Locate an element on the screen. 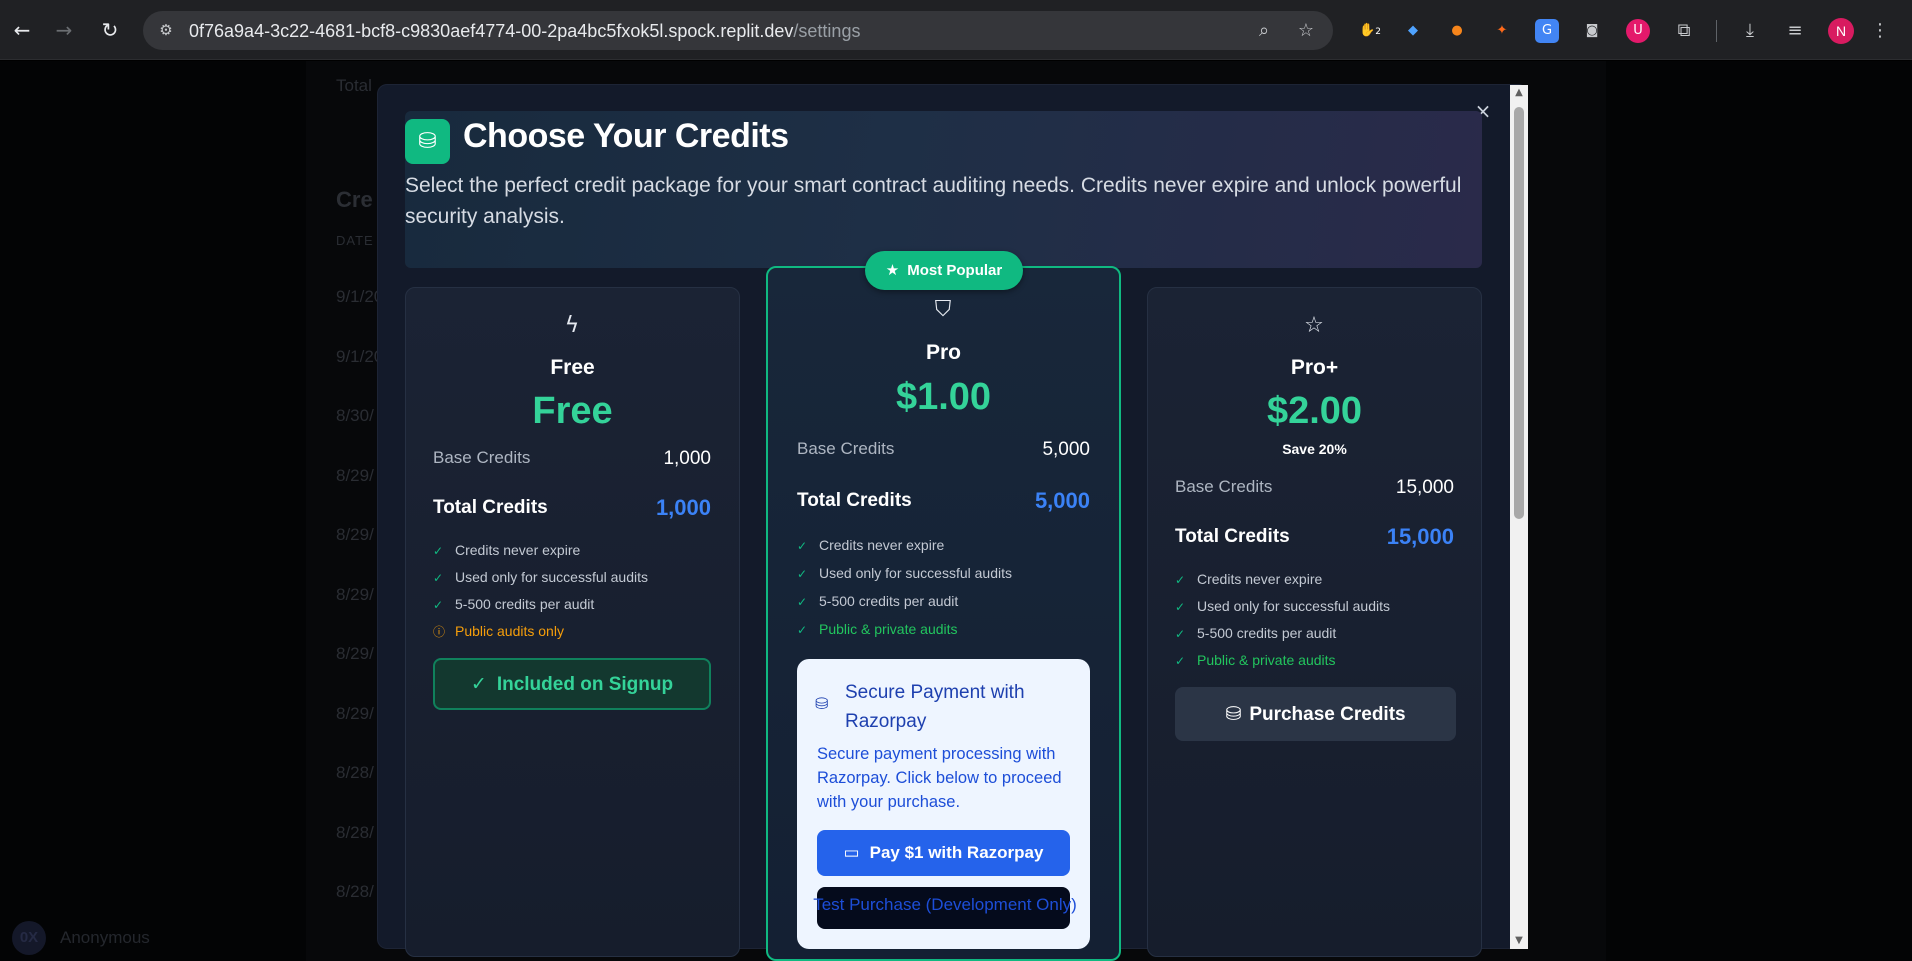  ublock-icon: U is located at coordinates (1638, 31).